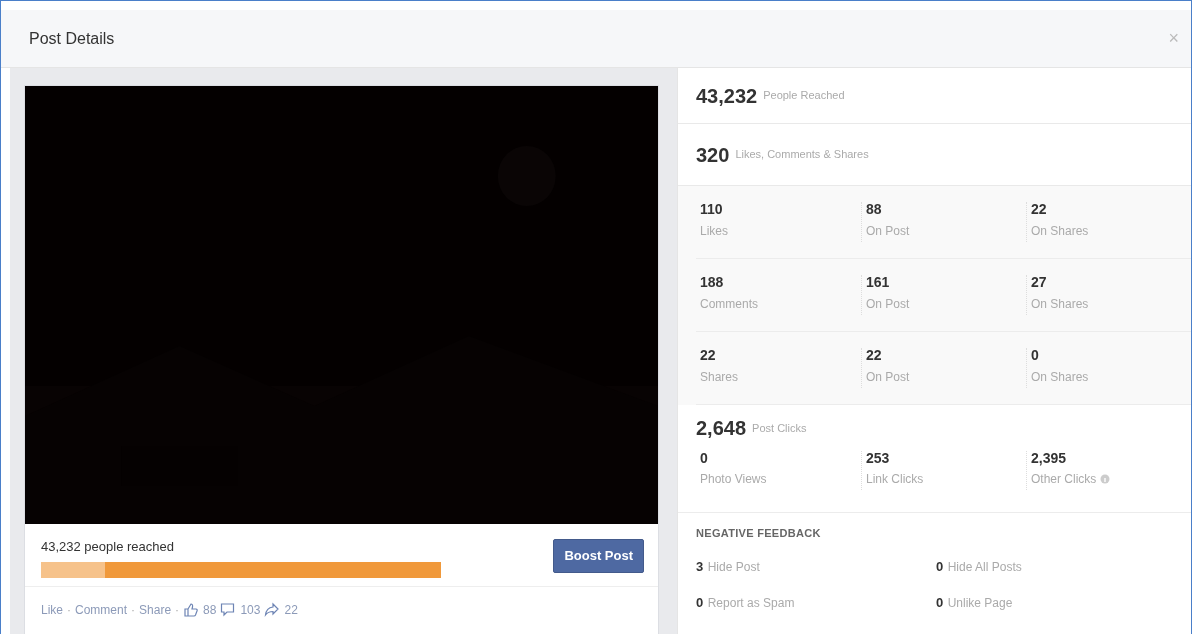 This screenshot has width=1192, height=634. Describe the element at coordinates (291, 610) in the screenshot. I see `count-text: 22` at that location.